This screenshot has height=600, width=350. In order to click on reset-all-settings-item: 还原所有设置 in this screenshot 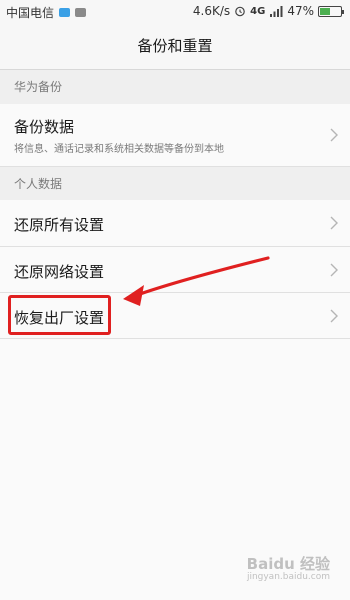, I will do `click(175, 223)`.